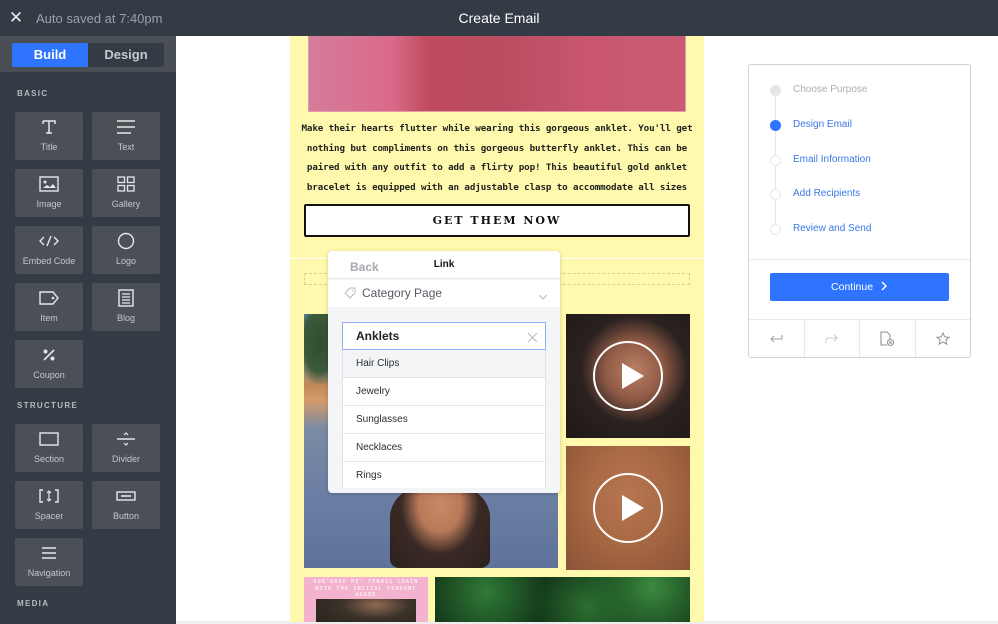  I want to click on block-label: Divider, so click(125, 459).